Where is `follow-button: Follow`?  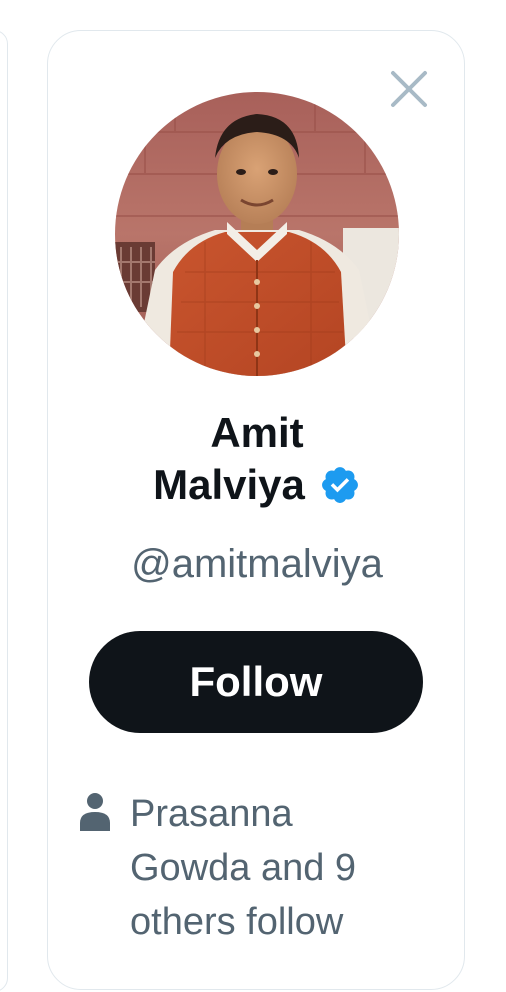
follow-button: Follow is located at coordinates (256, 682).